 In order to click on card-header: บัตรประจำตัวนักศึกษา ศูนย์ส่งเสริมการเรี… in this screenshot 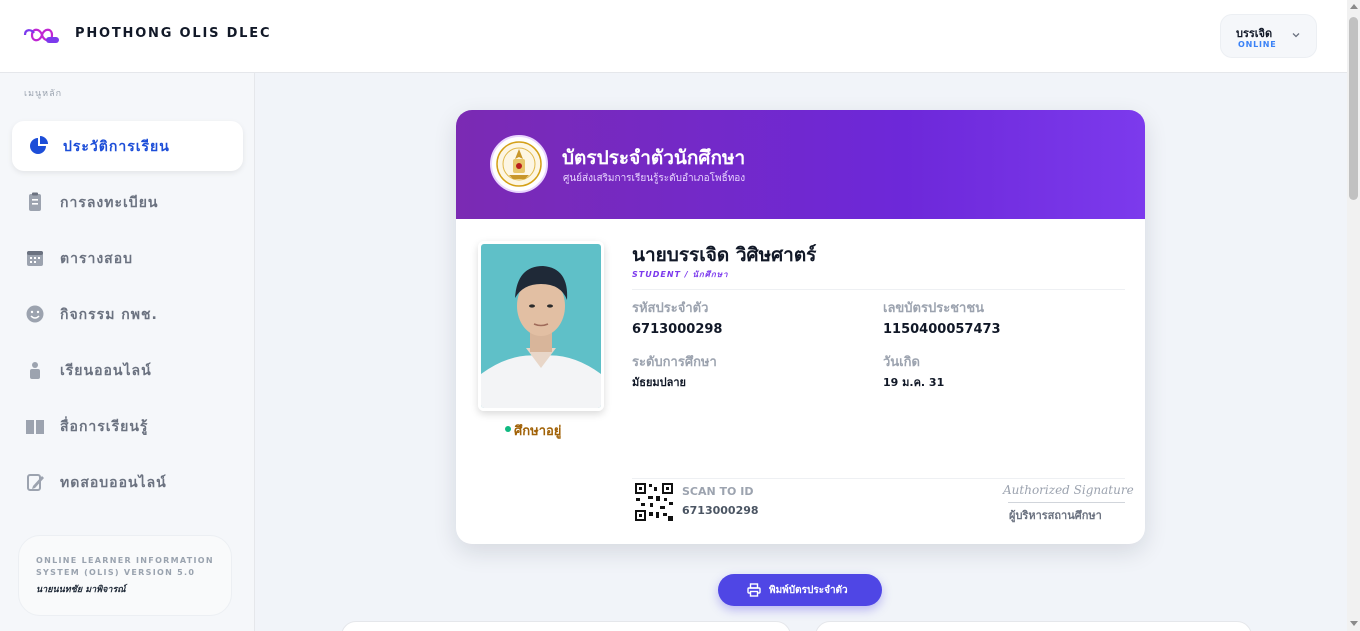, I will do `click(800, 164)`.